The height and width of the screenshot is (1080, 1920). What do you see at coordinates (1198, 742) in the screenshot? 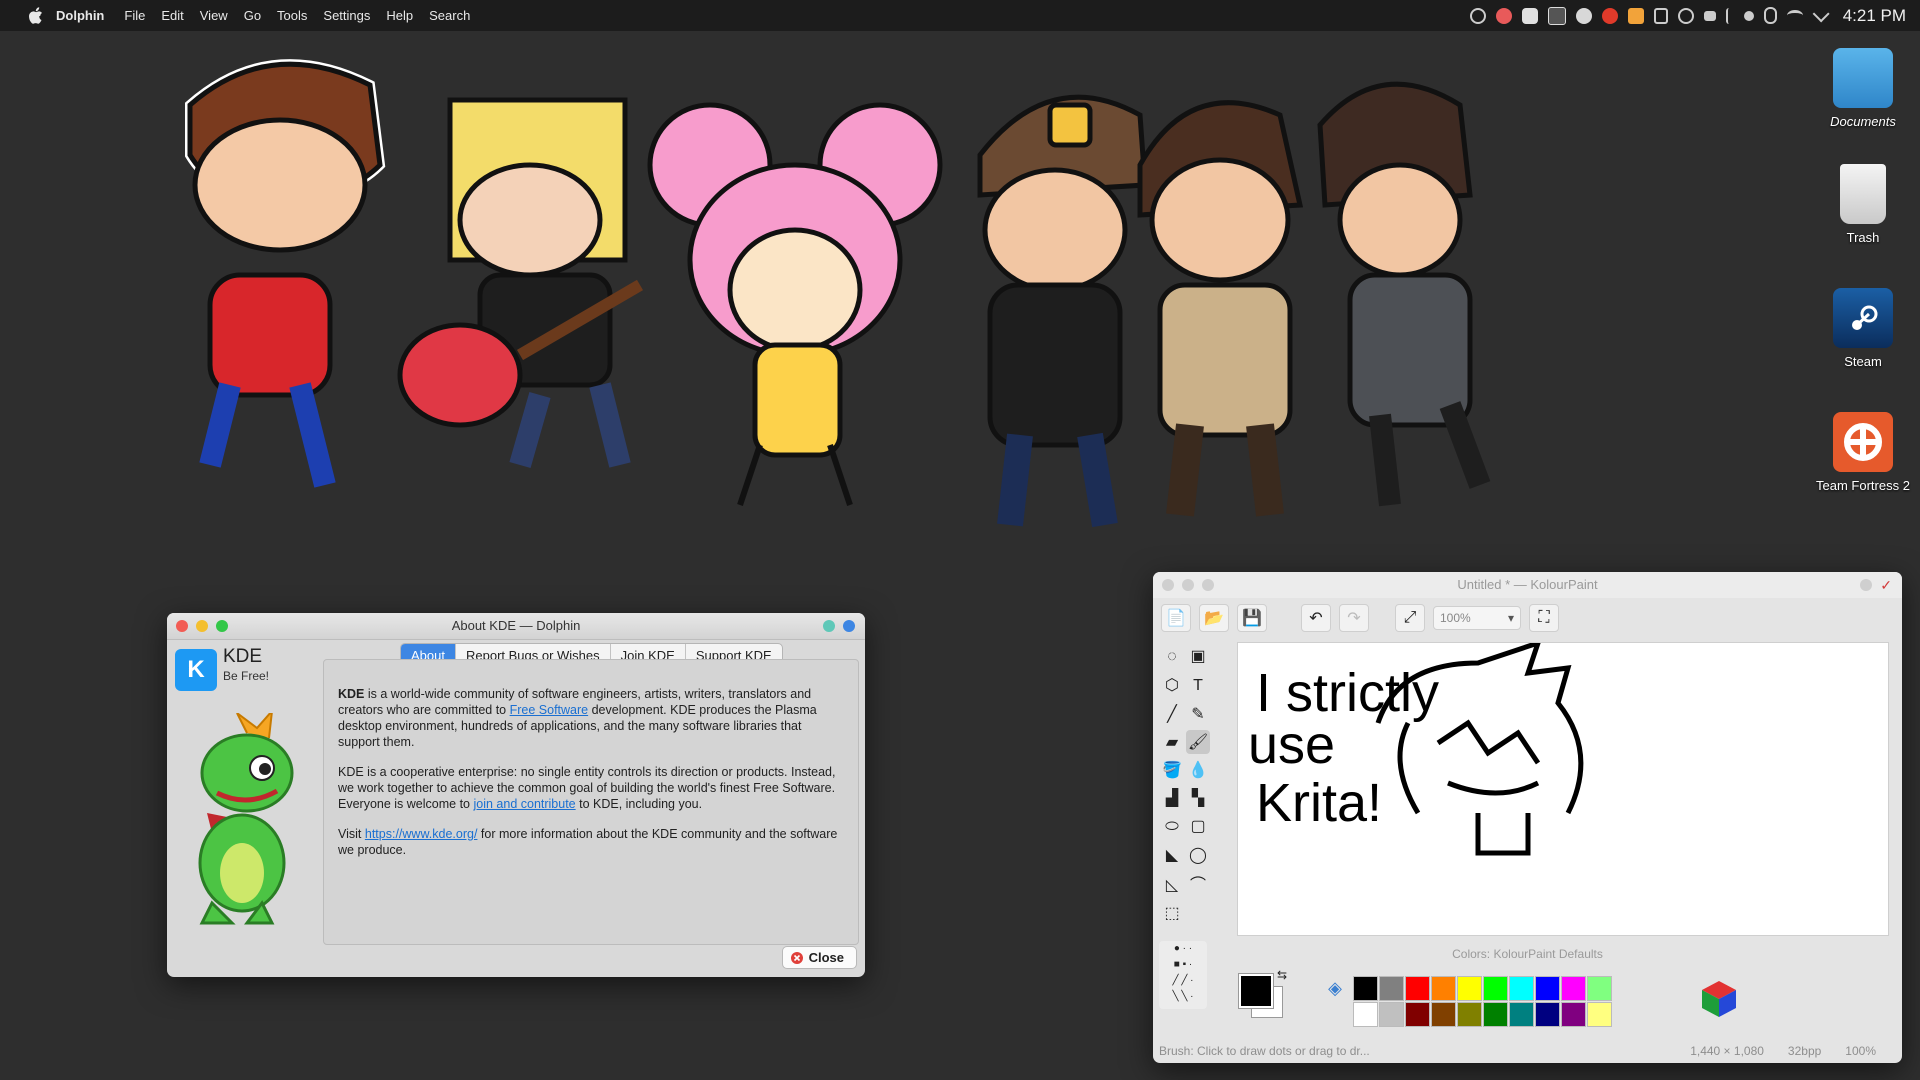
I see `brush-icon: 🖌` at bounding box center [1198, 742].